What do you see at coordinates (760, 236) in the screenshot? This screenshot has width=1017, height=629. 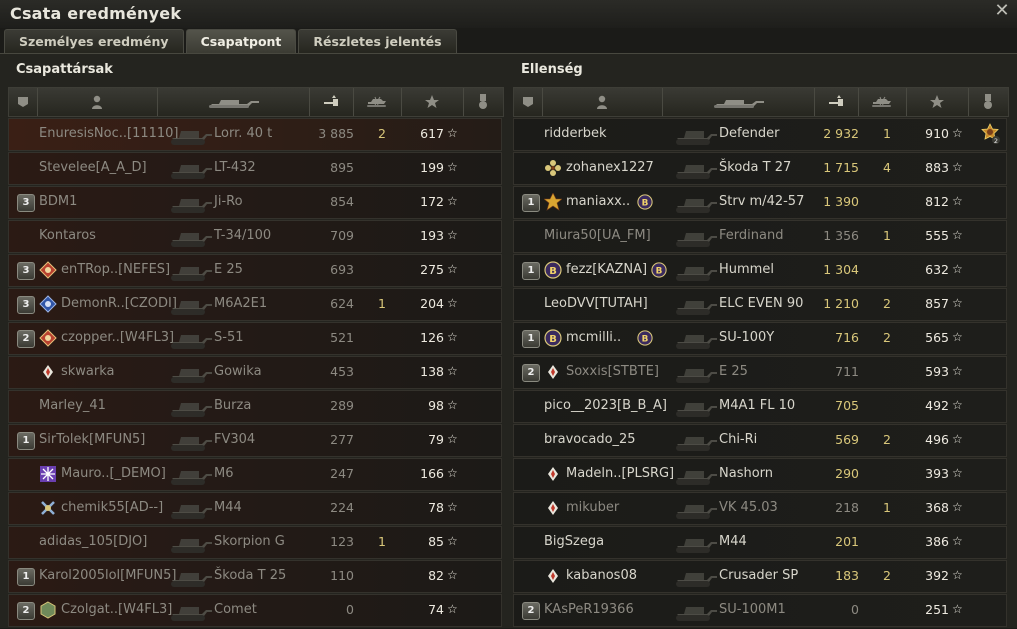 I see `table-row: Miura50[UA_FM] Ferdinand 1 356 1 555 ☆` at bounding box center [760, 236].